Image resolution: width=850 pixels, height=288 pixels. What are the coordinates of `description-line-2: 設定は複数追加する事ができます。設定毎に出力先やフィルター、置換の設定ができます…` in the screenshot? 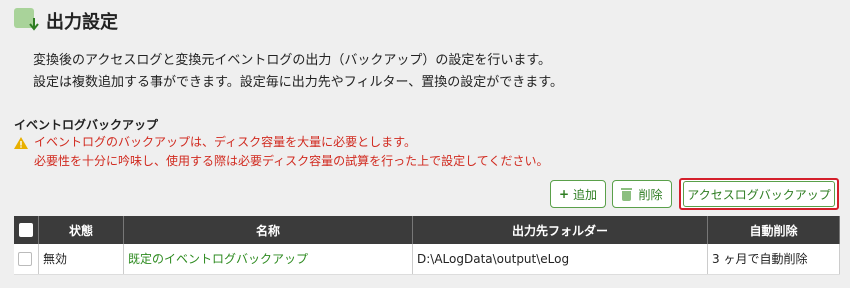 It's located at (298, 82).